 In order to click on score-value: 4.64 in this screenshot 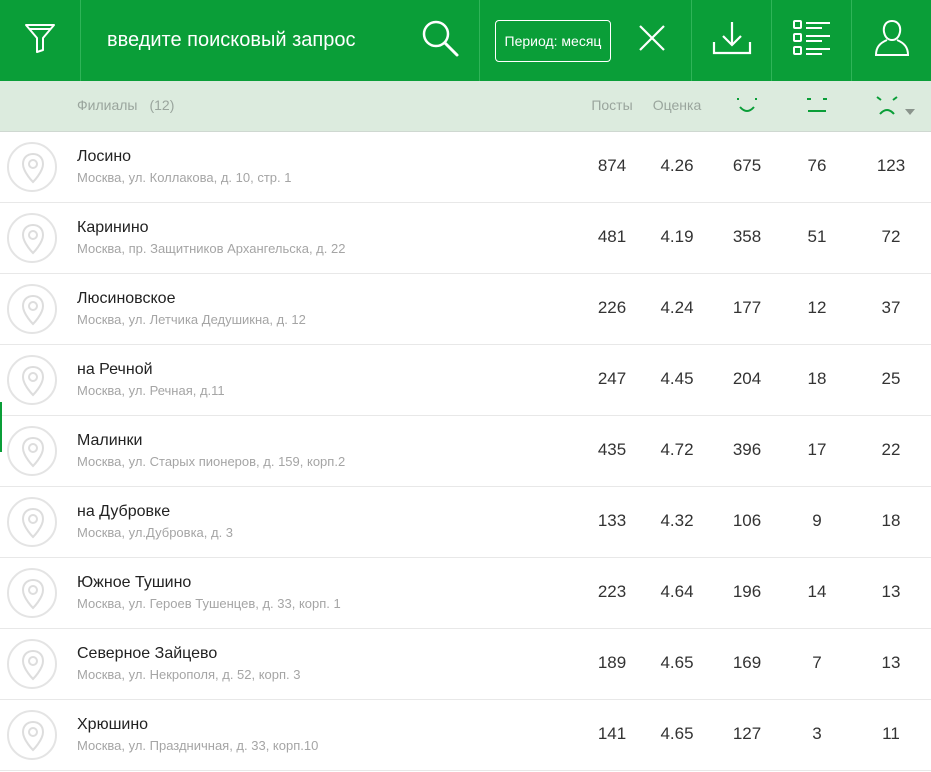, I will do `click(677, 591)`.